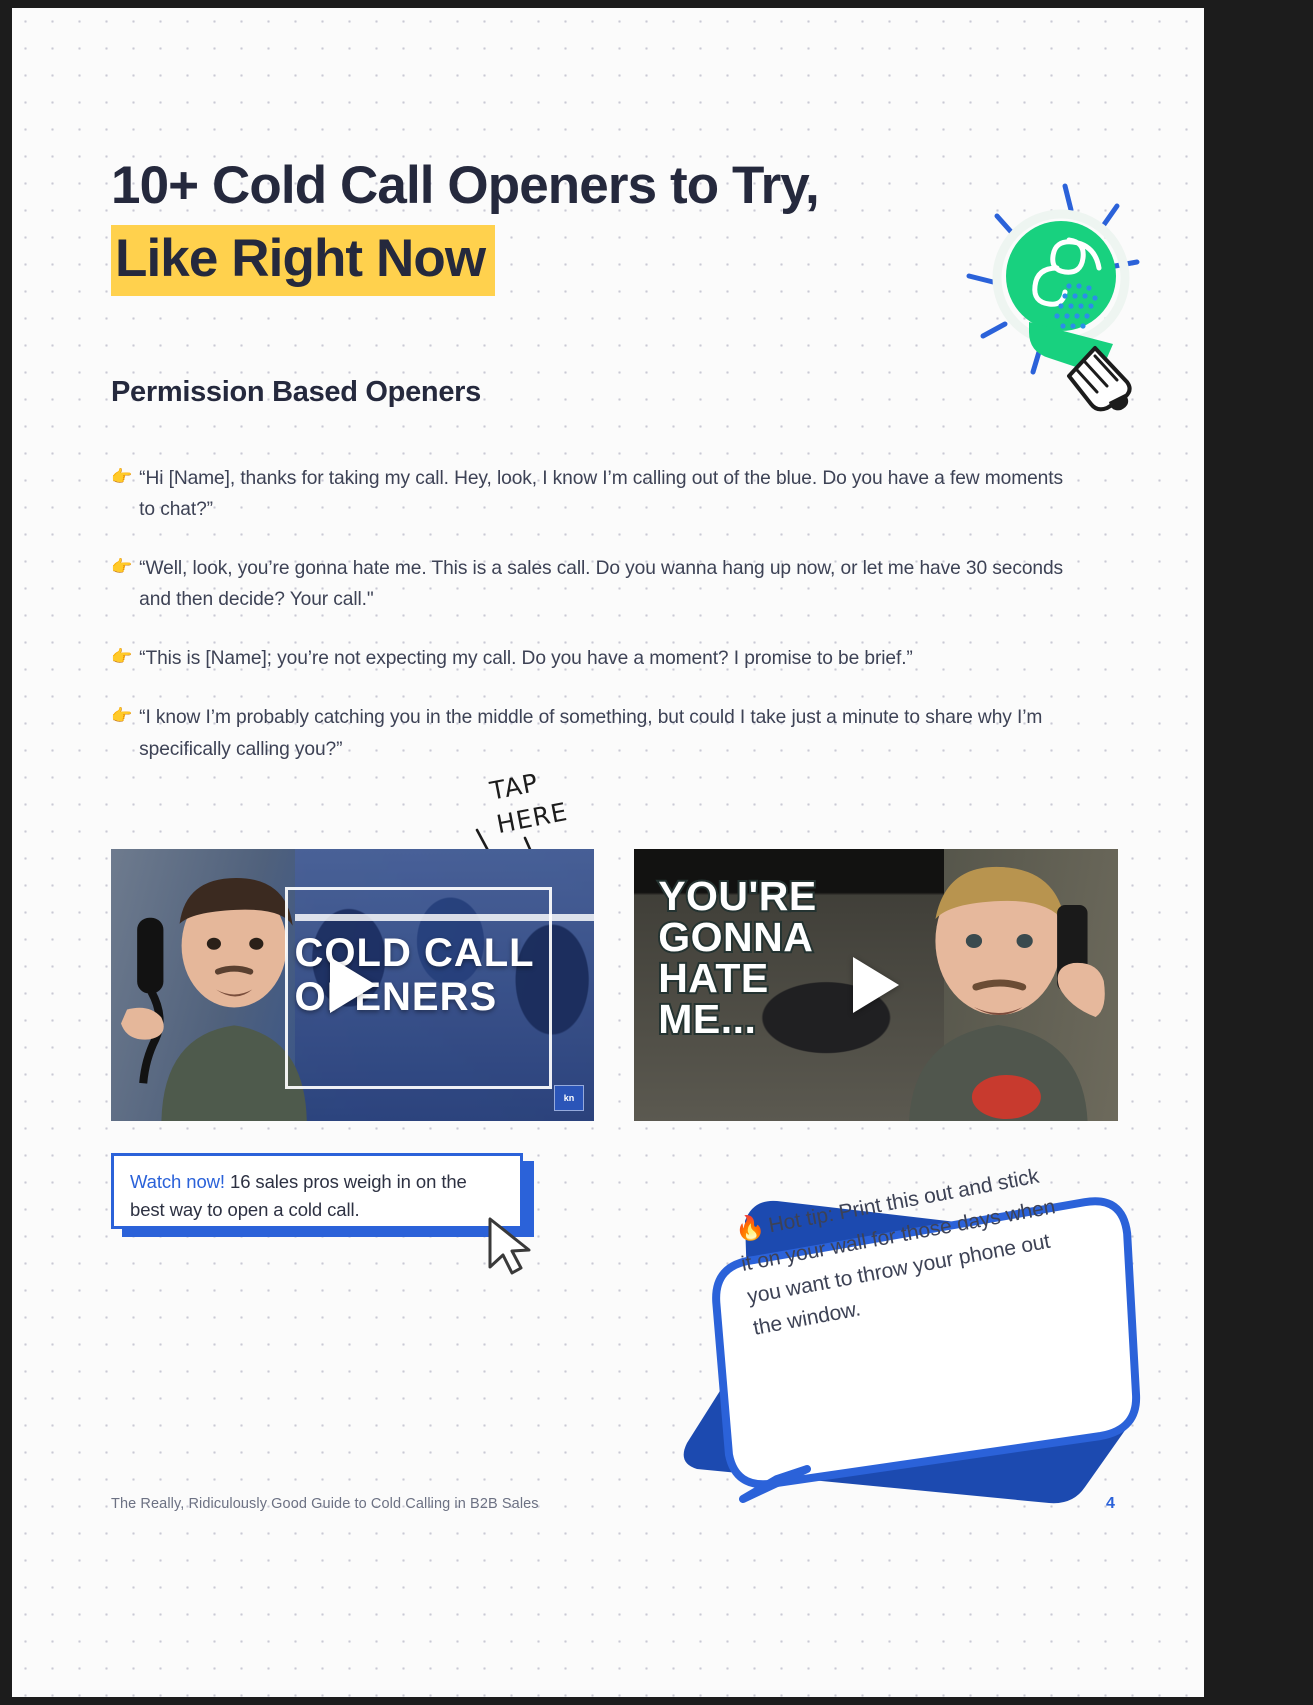  What do you see at coordinates (1049, 296) in the screenshot?
I see `lightbulb-icon` at bounding box center [1049, 296].